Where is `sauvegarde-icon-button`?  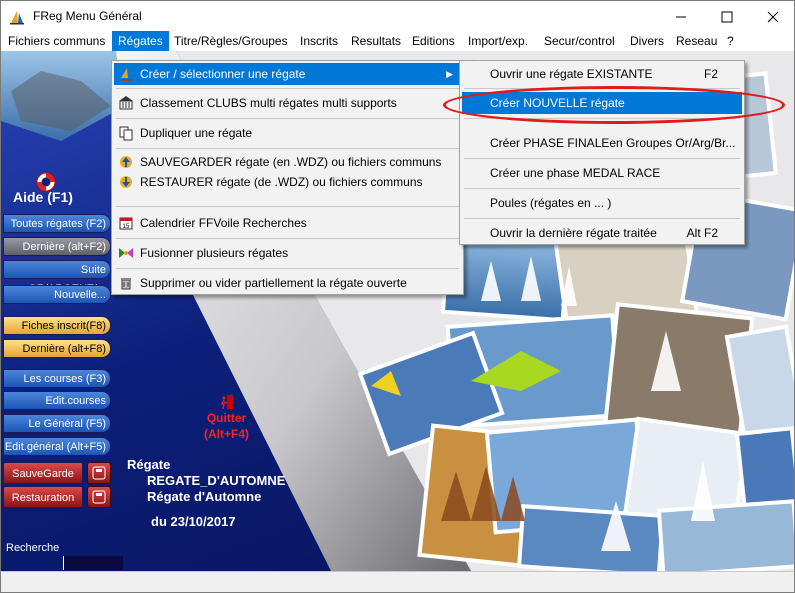 sauvegarde-icon-button is located at coordinates (99, 473).